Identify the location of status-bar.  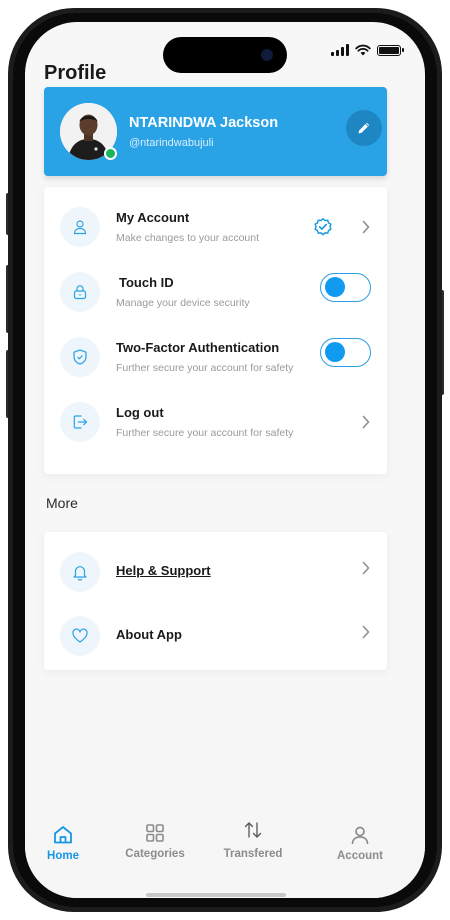
(367, 50).